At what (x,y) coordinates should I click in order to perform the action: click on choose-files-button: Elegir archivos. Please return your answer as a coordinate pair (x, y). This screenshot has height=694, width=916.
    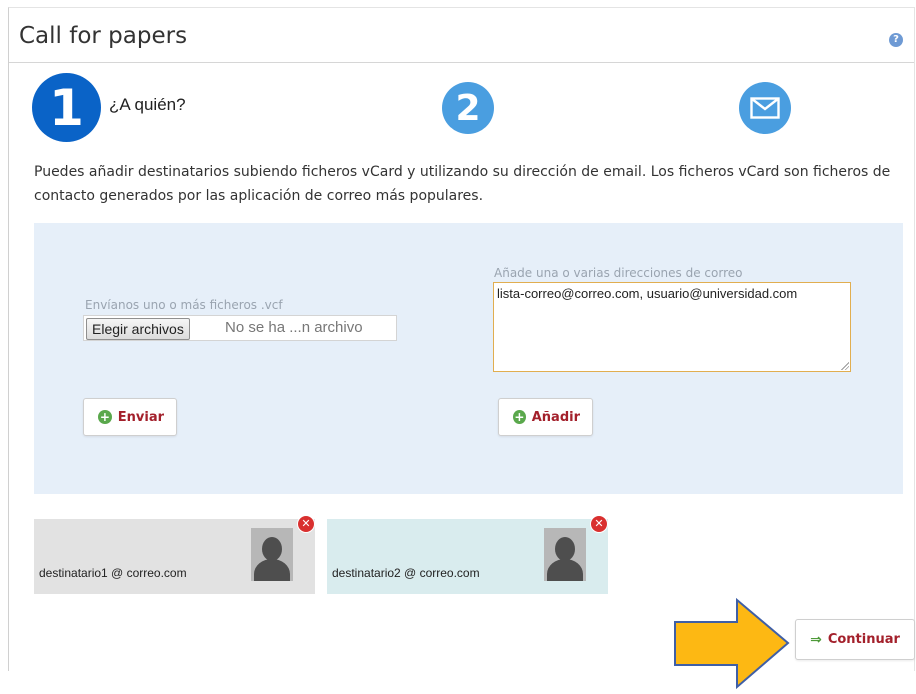
    Looking at the image, I should click on (138, 329).